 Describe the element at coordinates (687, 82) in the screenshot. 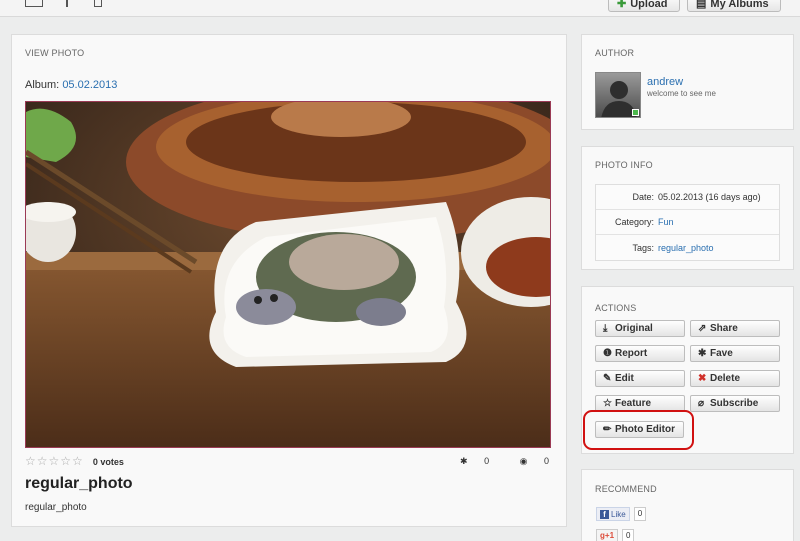

I see `author-panel: AUTHOR andrew welcome to see me` at that location.